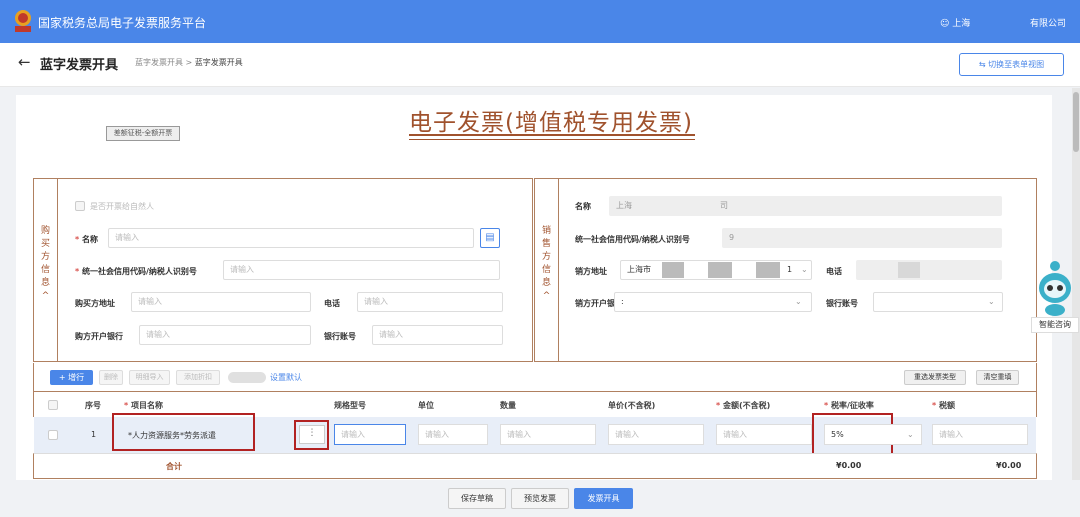 This screenshot has height=517, width=1080. I want to click on row-tax-rate-select: 5% ⌄, so click(873, 434).